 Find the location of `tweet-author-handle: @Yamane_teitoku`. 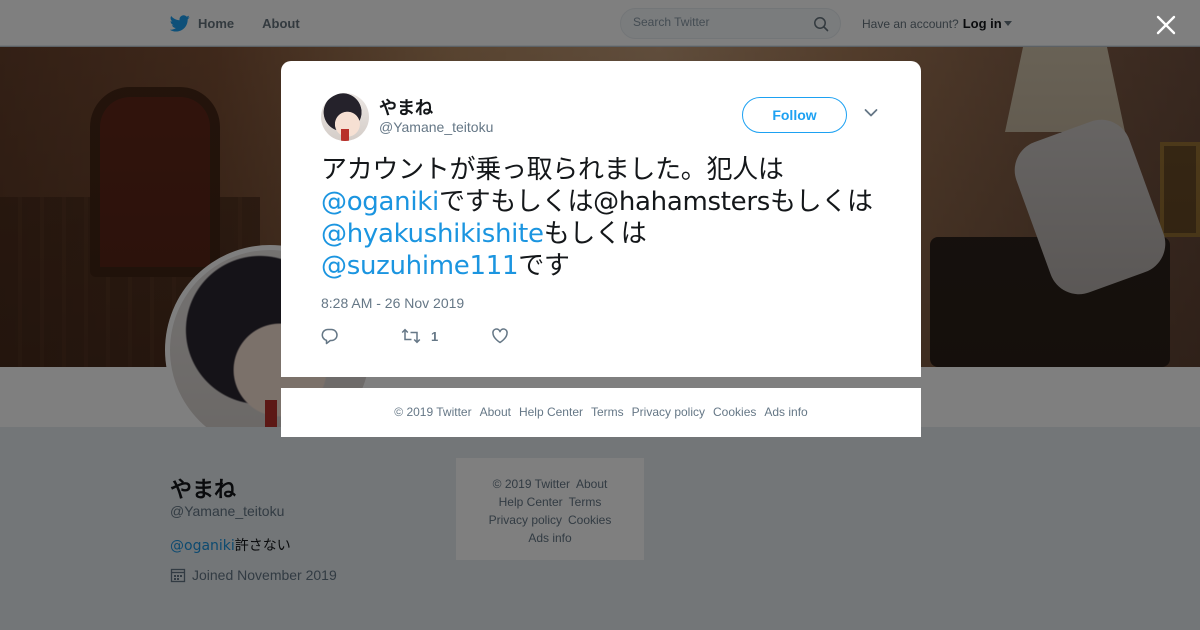

tweet-author-handle: @Yamane_teitoku is located at coordinates (436, 127).